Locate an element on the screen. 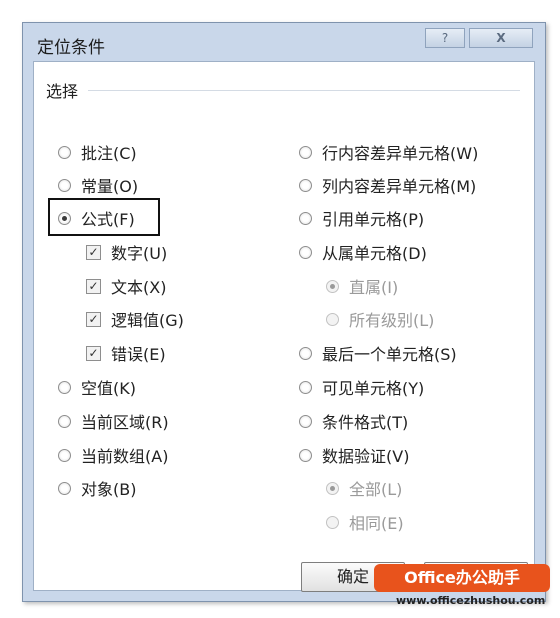  check-errors: ✓ 错误(E) is located at coordinates (126, 353).